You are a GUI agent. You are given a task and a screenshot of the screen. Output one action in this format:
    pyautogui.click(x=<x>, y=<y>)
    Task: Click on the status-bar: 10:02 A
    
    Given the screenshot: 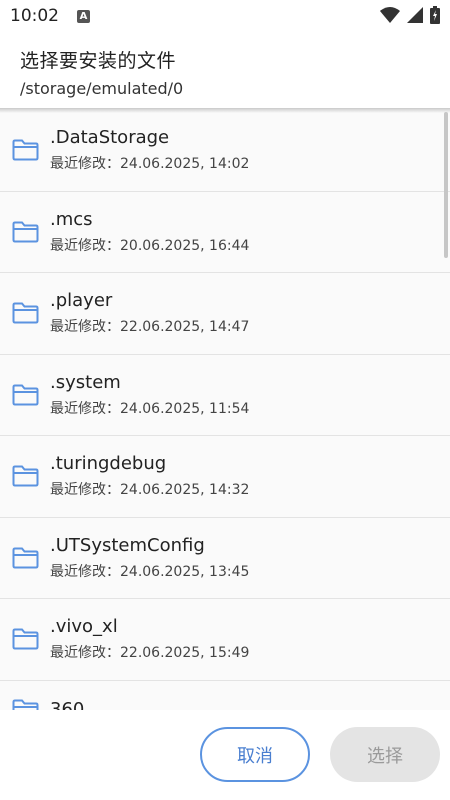 What is the action you would take?
    pyautogui.click(x=225, y=16)
    